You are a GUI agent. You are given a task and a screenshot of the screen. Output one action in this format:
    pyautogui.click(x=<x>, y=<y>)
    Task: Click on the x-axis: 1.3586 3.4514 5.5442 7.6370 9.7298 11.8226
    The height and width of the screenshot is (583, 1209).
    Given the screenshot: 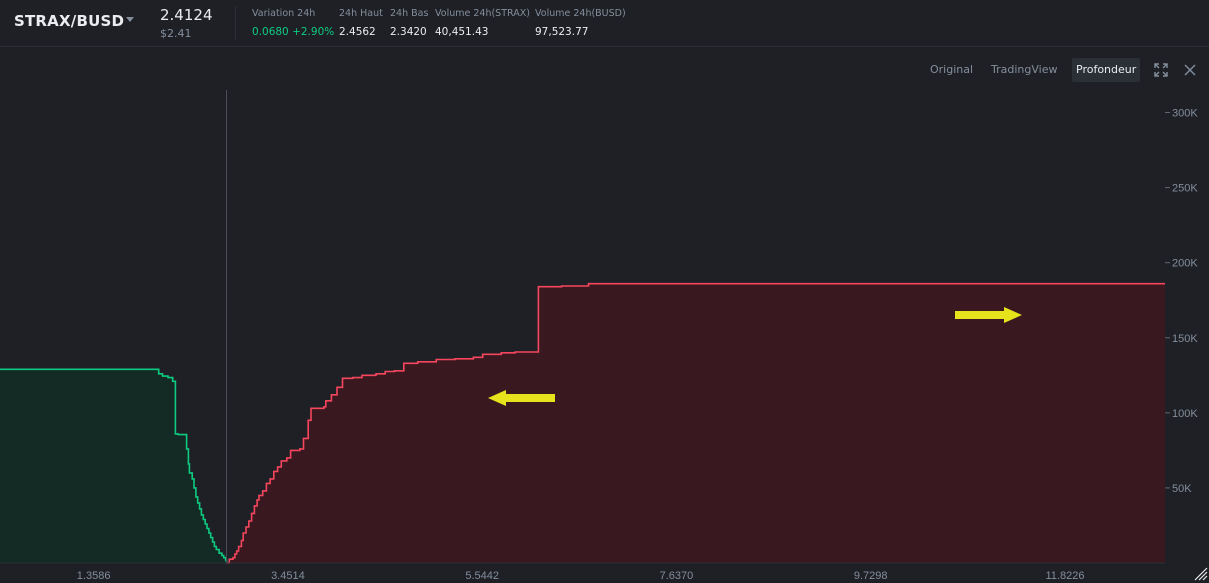 What is the action you would take?
    pyautogui.click(x=582, y=572)
    